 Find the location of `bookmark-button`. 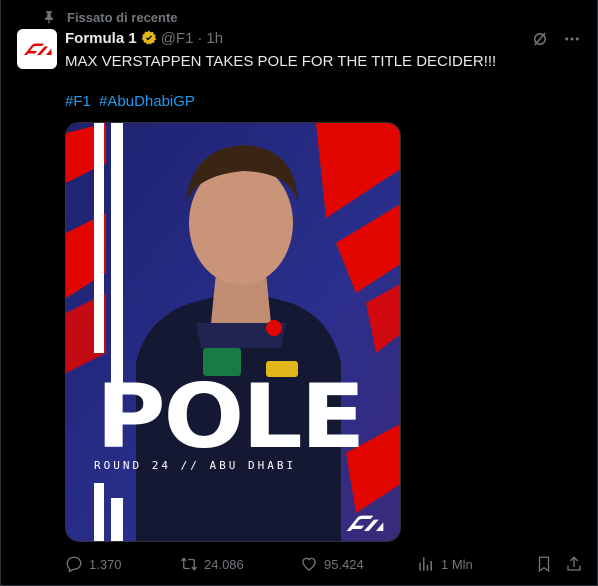

bookmark-button is located at coordinates (544, 564).